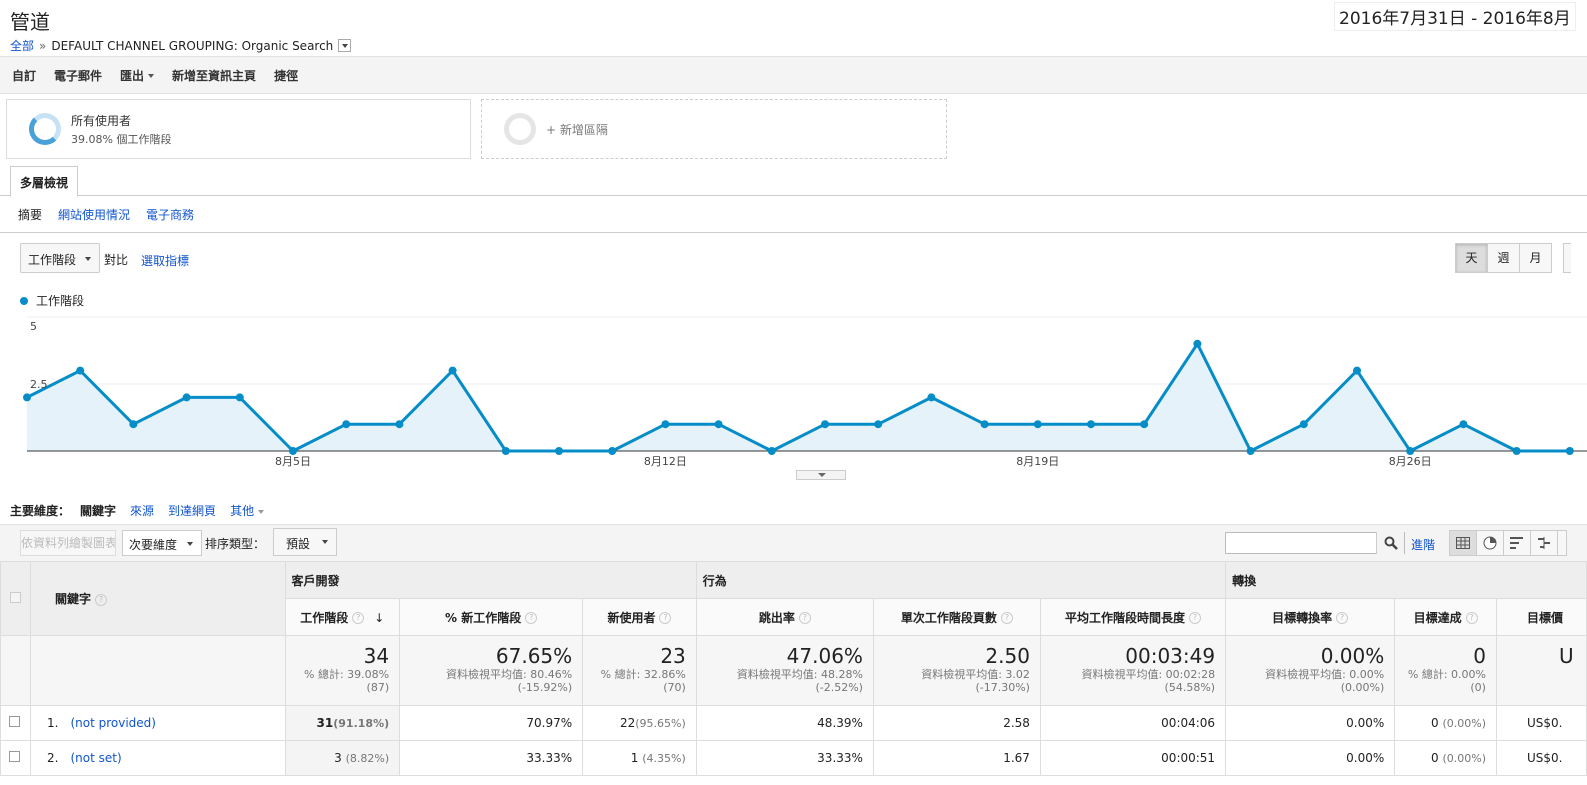 This screenshot has width=1587, height=785. Describe the element at coordinates (1562, 543) in the screenshot. I see `pivot-view-icon` at that location.